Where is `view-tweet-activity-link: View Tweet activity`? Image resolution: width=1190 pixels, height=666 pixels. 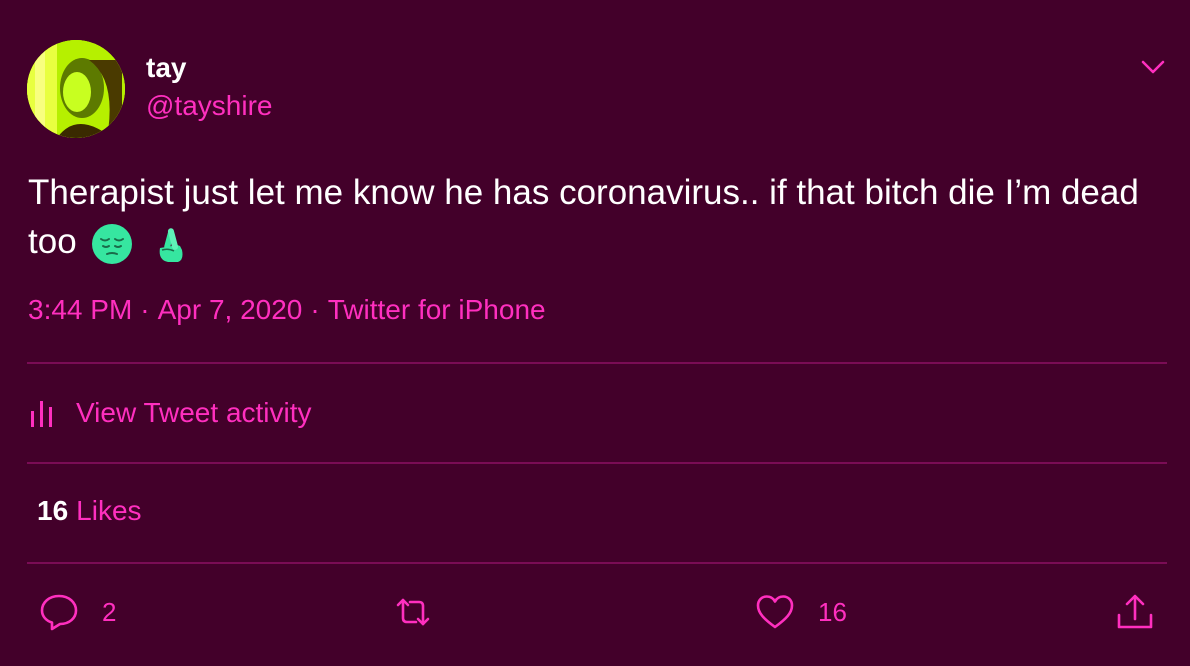 view-tweet-activity-link: View Tweet activity is located at coordinates (170, 413).